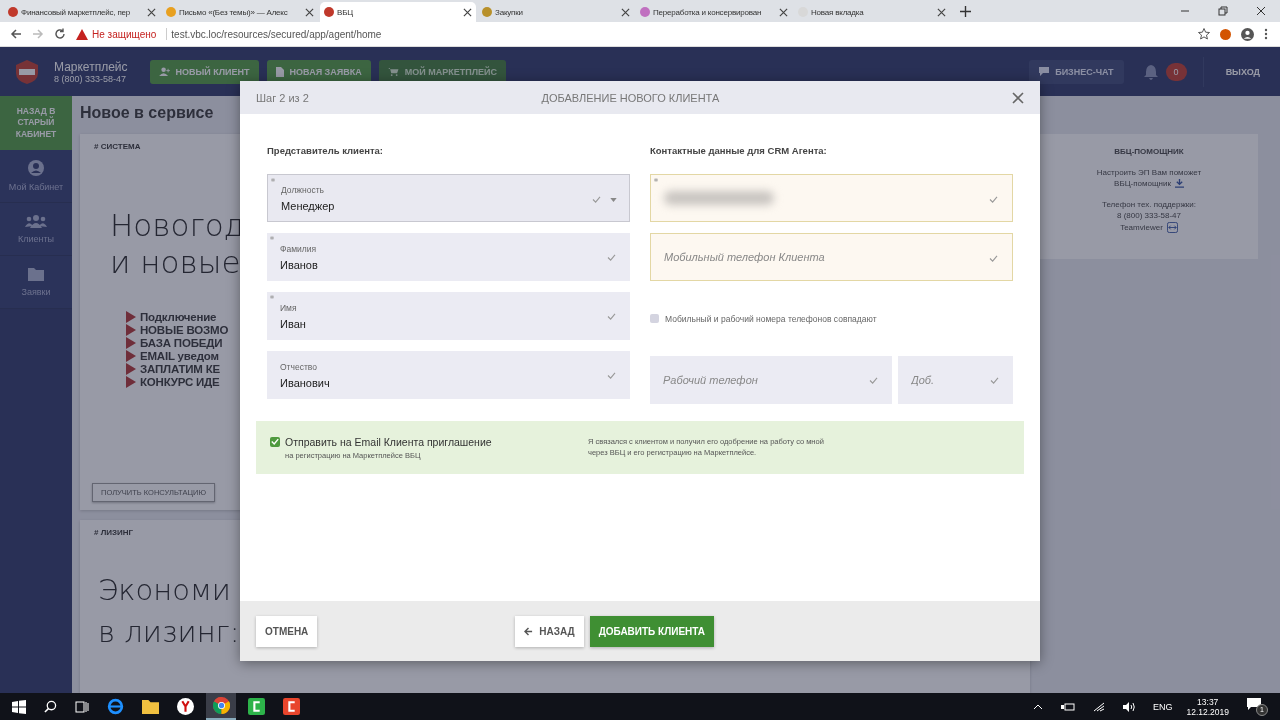 This screenshot has width=1280, height=720. What do you see at coordinates (1148, 215) in the screenshot?
I see `support-phone: 8 (800) 333-58-47` at bounding box center [1148, 215].